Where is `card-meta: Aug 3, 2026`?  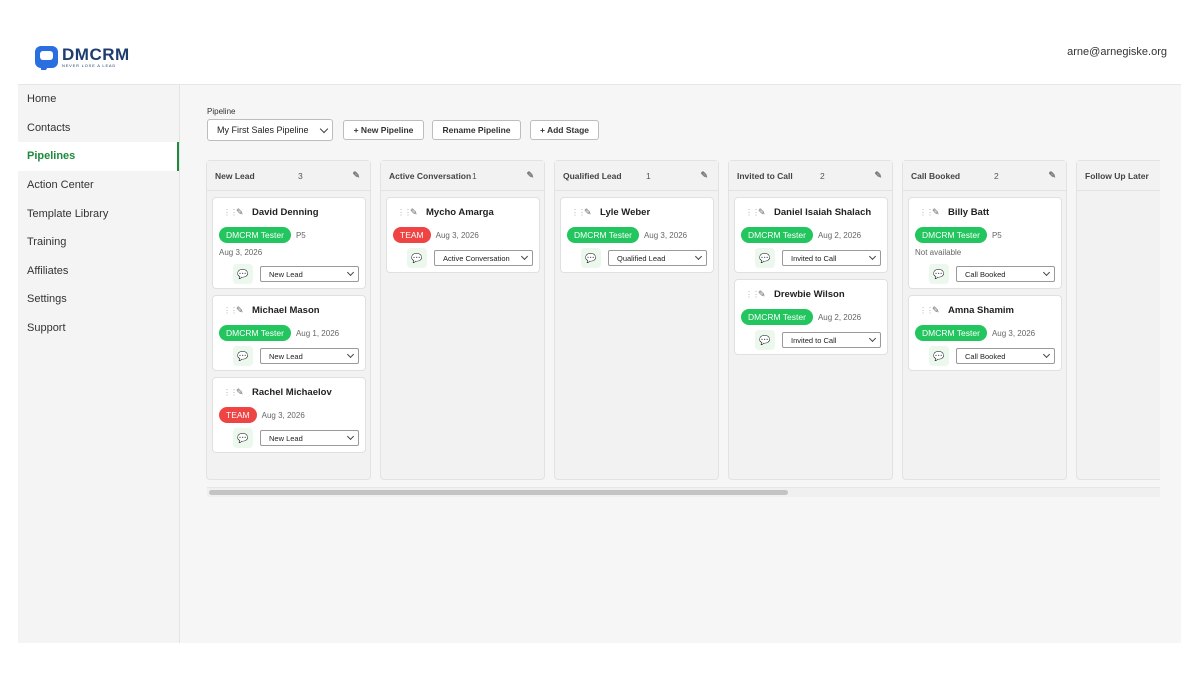 card-meta: Aug 3, 2026 is located at coordinates (665, 235).